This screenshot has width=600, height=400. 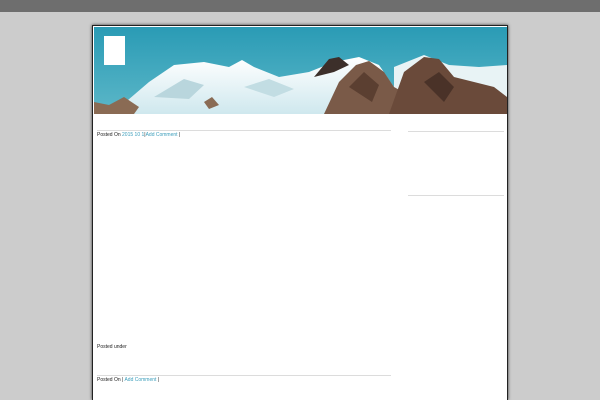 I want to click on post-date-month-link: 10, so click(x=138, y=135).